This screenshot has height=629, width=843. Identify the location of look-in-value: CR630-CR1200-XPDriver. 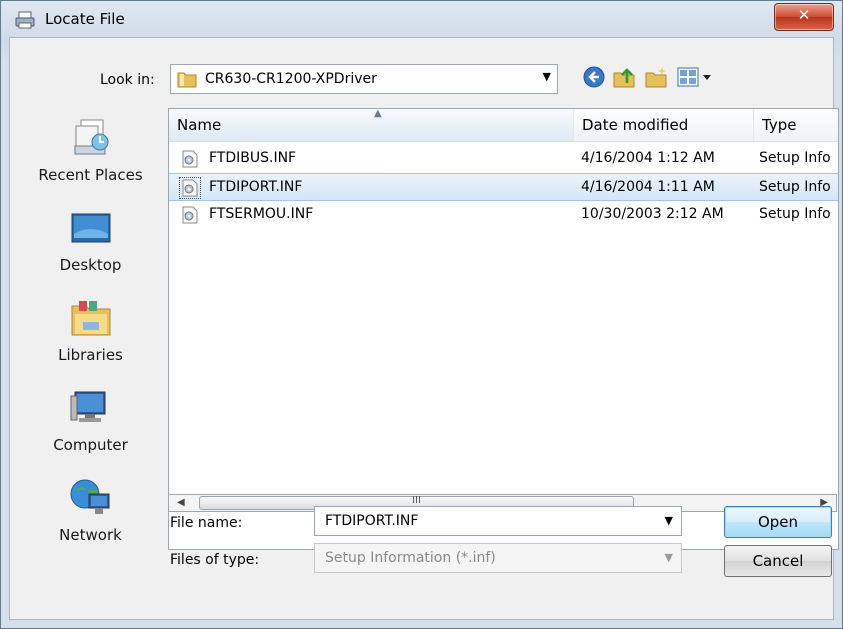
(291, 79).